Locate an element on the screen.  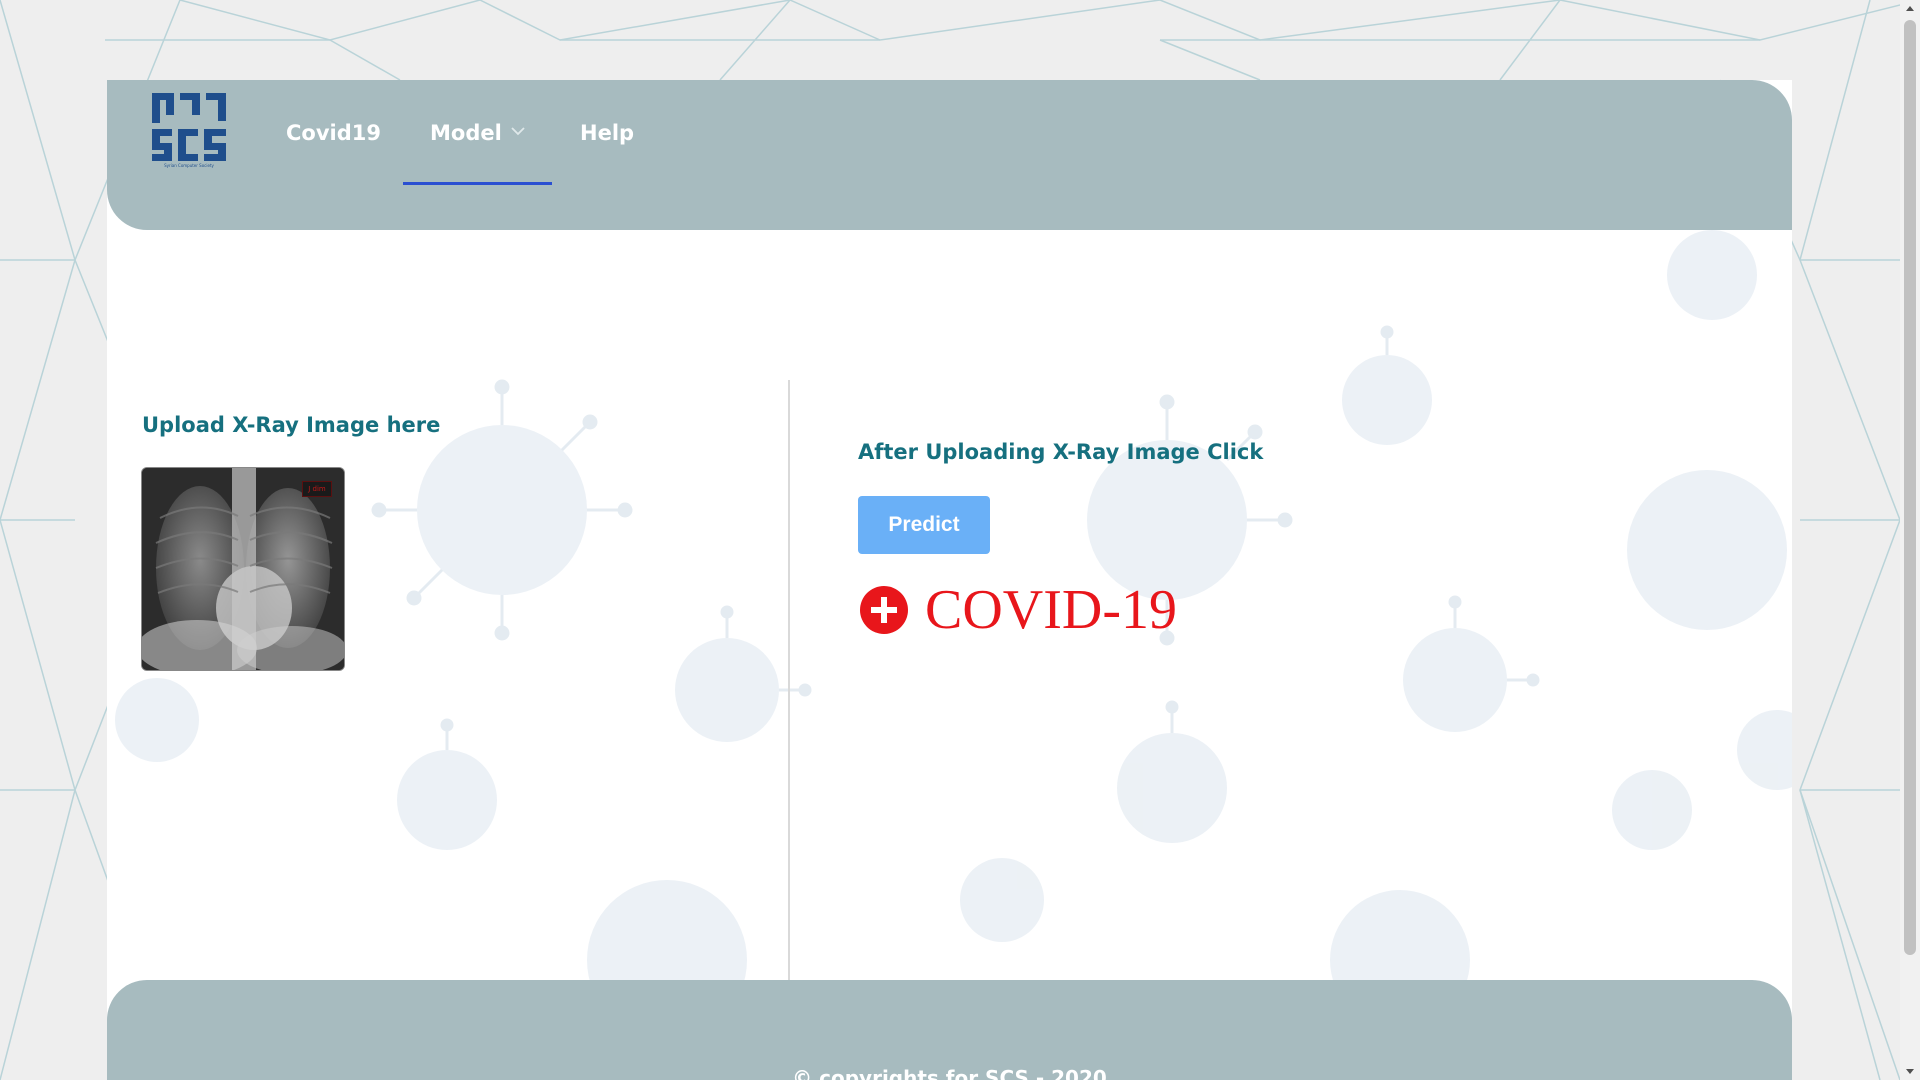
xray-tag: J dim is located at coordinates (317, 489).